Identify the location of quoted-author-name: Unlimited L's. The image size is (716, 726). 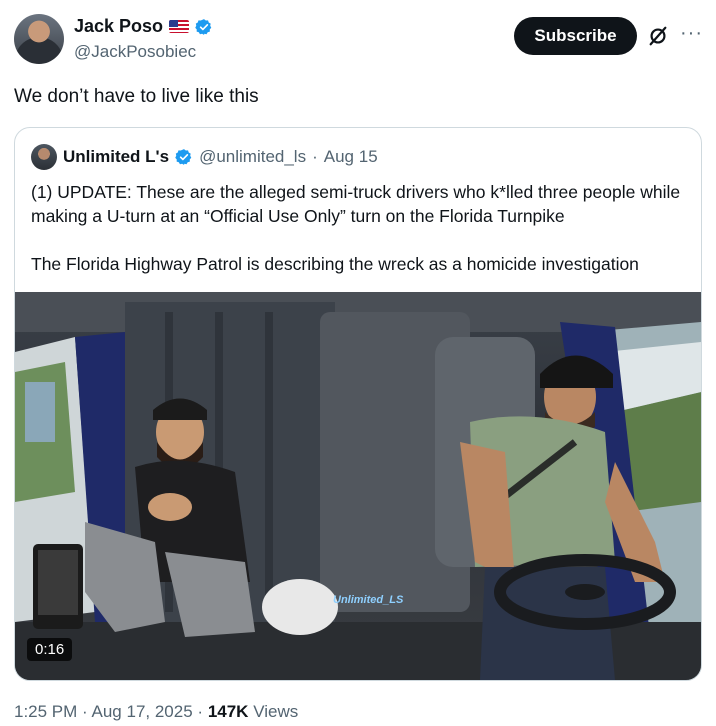
(116, 157).